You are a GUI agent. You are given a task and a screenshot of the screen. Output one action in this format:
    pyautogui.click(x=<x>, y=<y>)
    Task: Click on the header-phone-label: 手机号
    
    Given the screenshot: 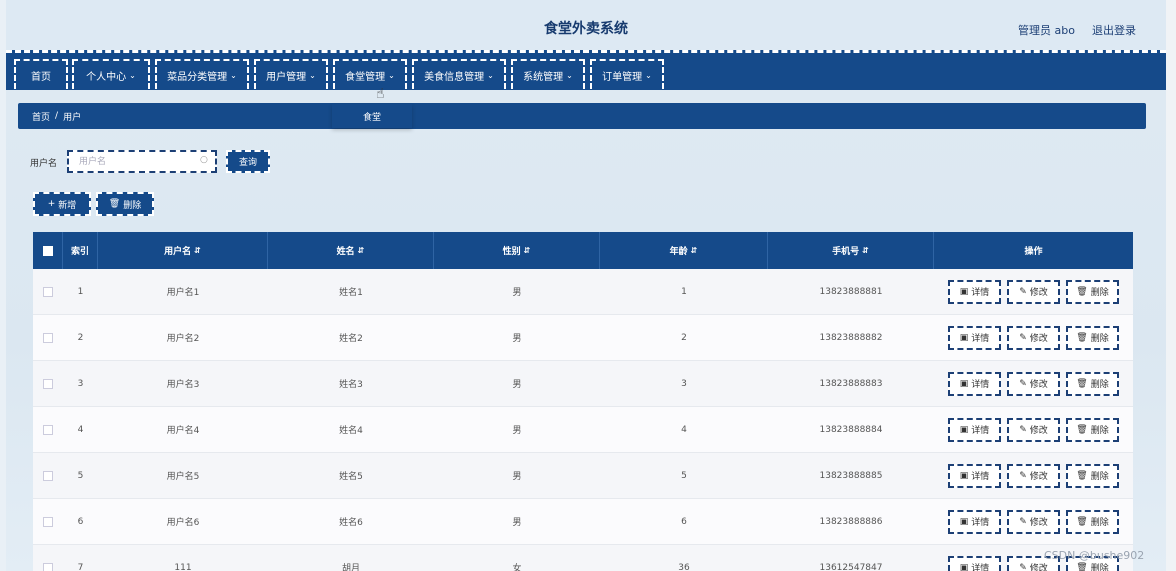 What is the action you would take?
    pyautogui.click(x=846, y=252)
    